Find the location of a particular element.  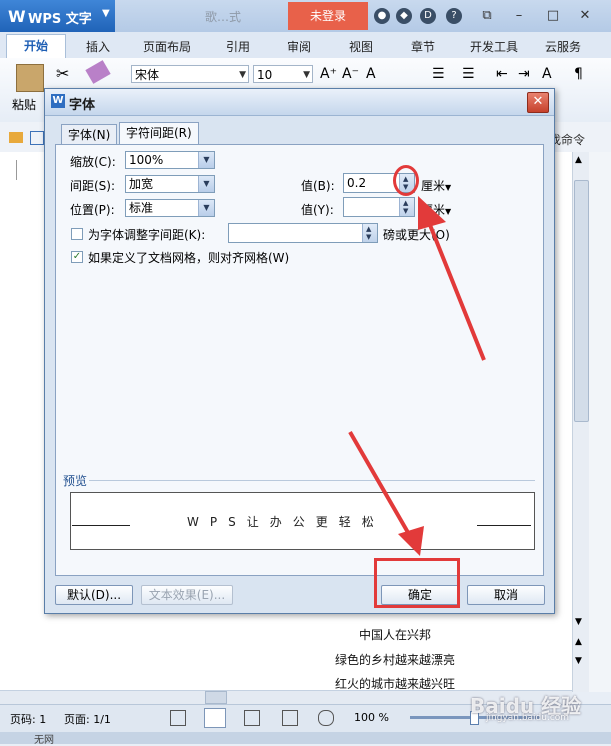

page-count: 页面: 1/1 is located at coordinates (87, 719).